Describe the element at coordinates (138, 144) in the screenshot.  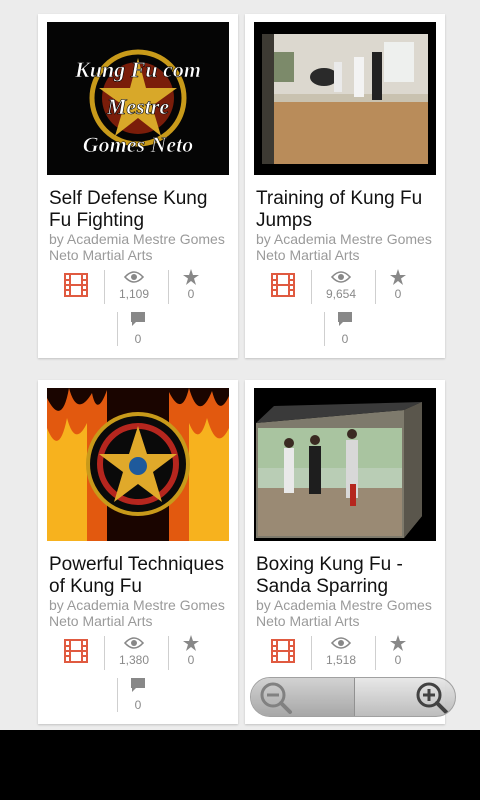
I see `thumb-line-3: Gomes Neto` at that location.